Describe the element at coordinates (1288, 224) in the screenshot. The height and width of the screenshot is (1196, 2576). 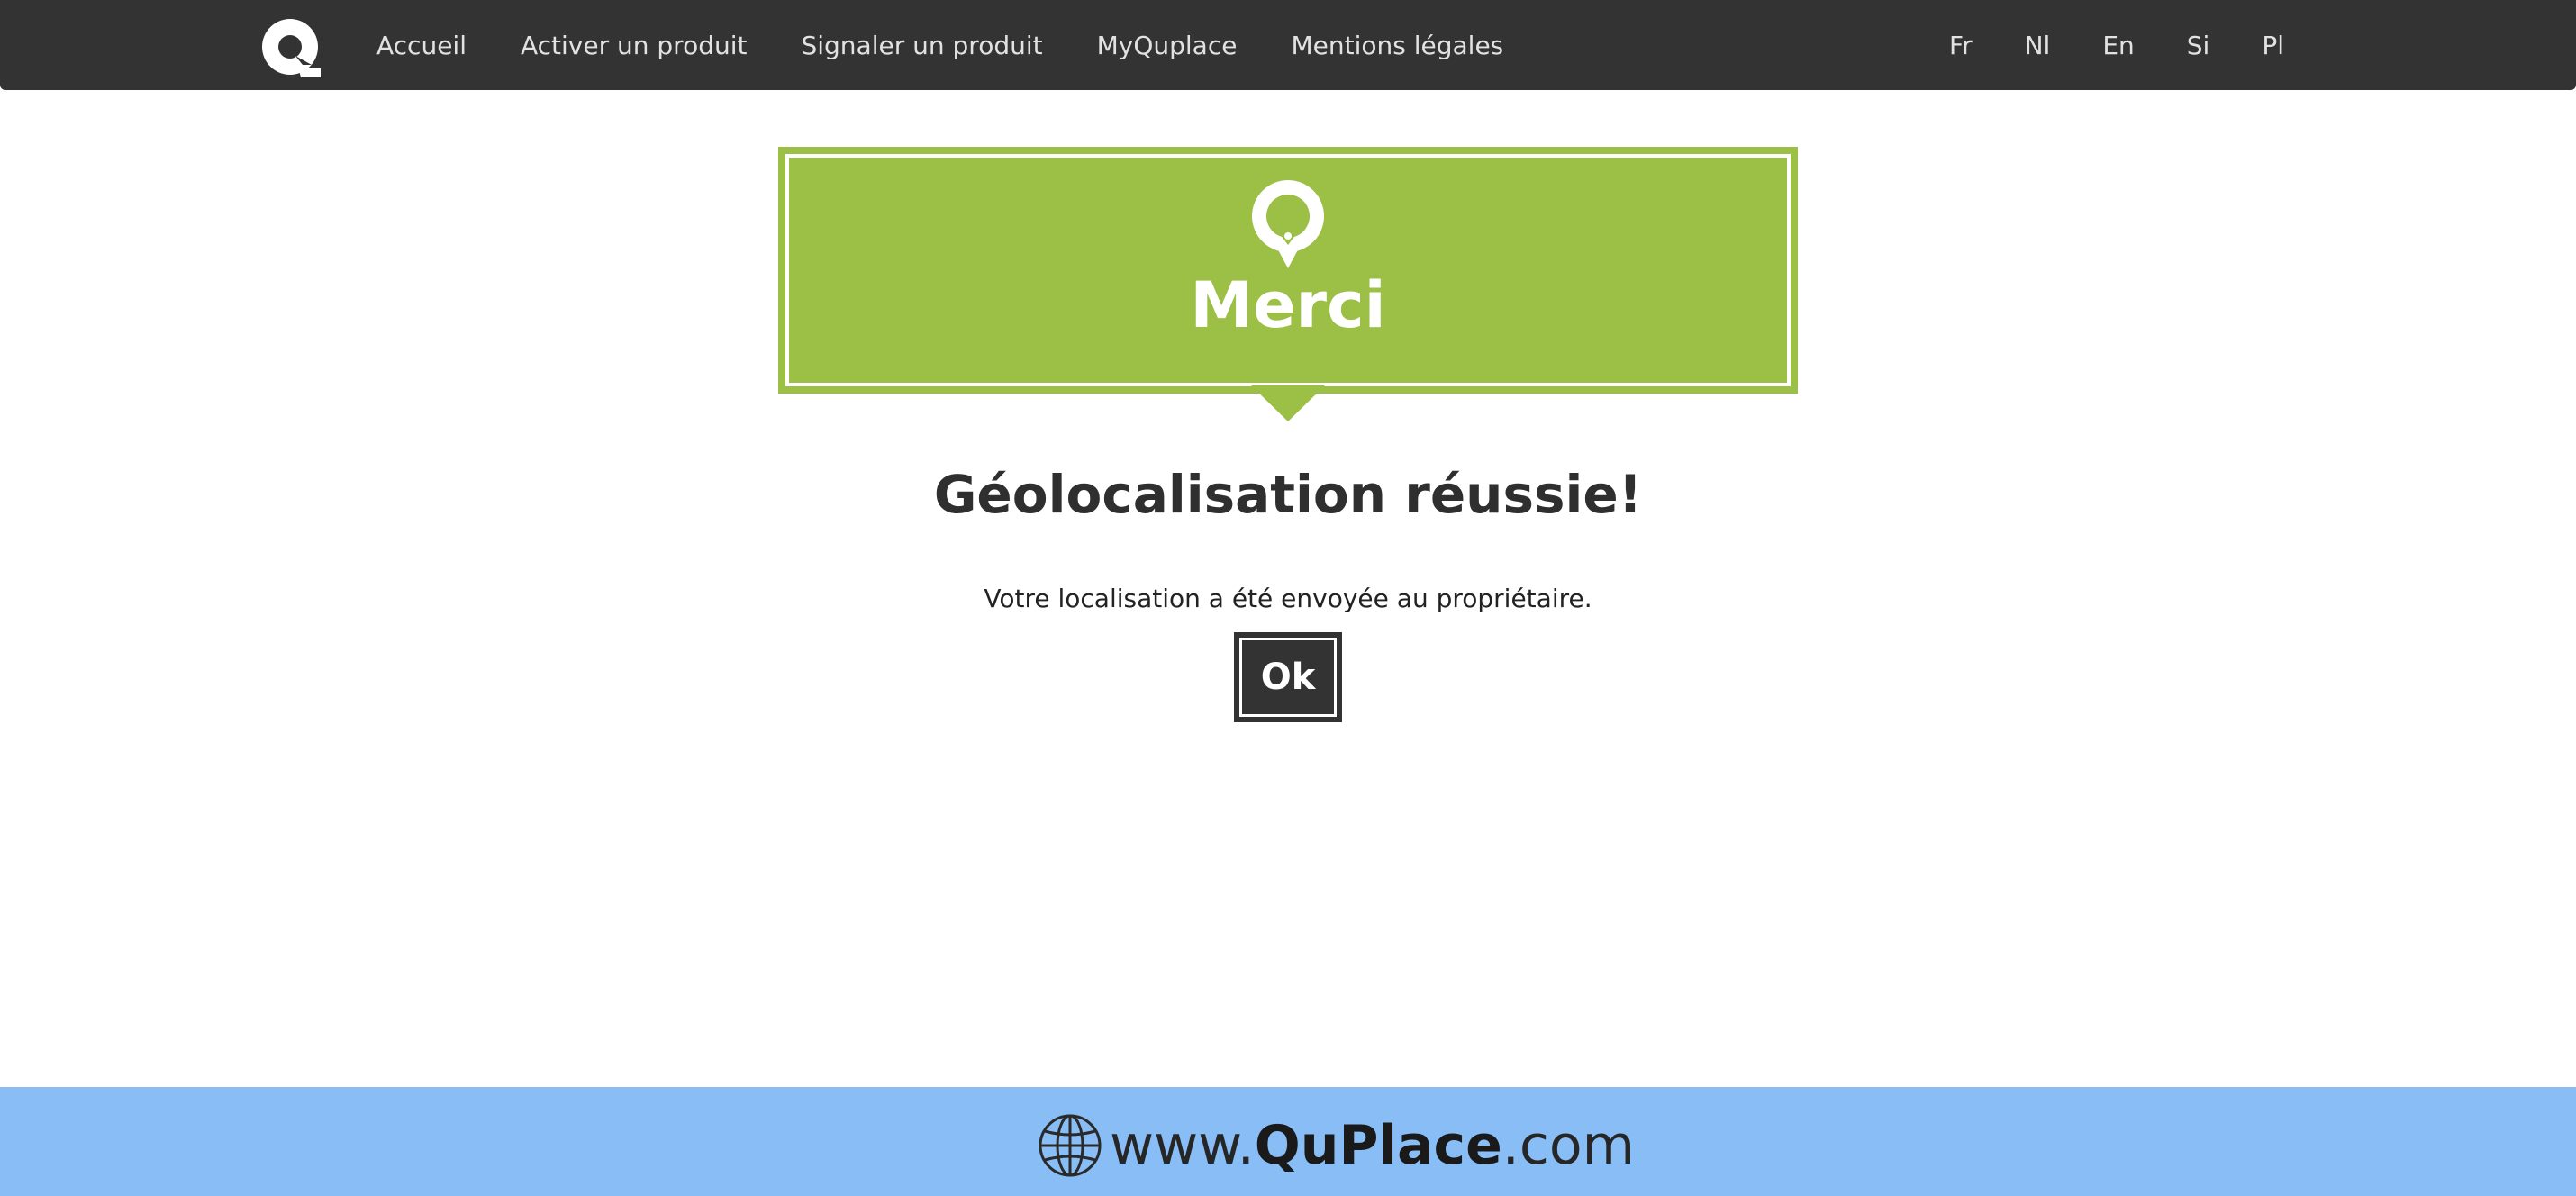
I see `location-pin-icon` at that location.